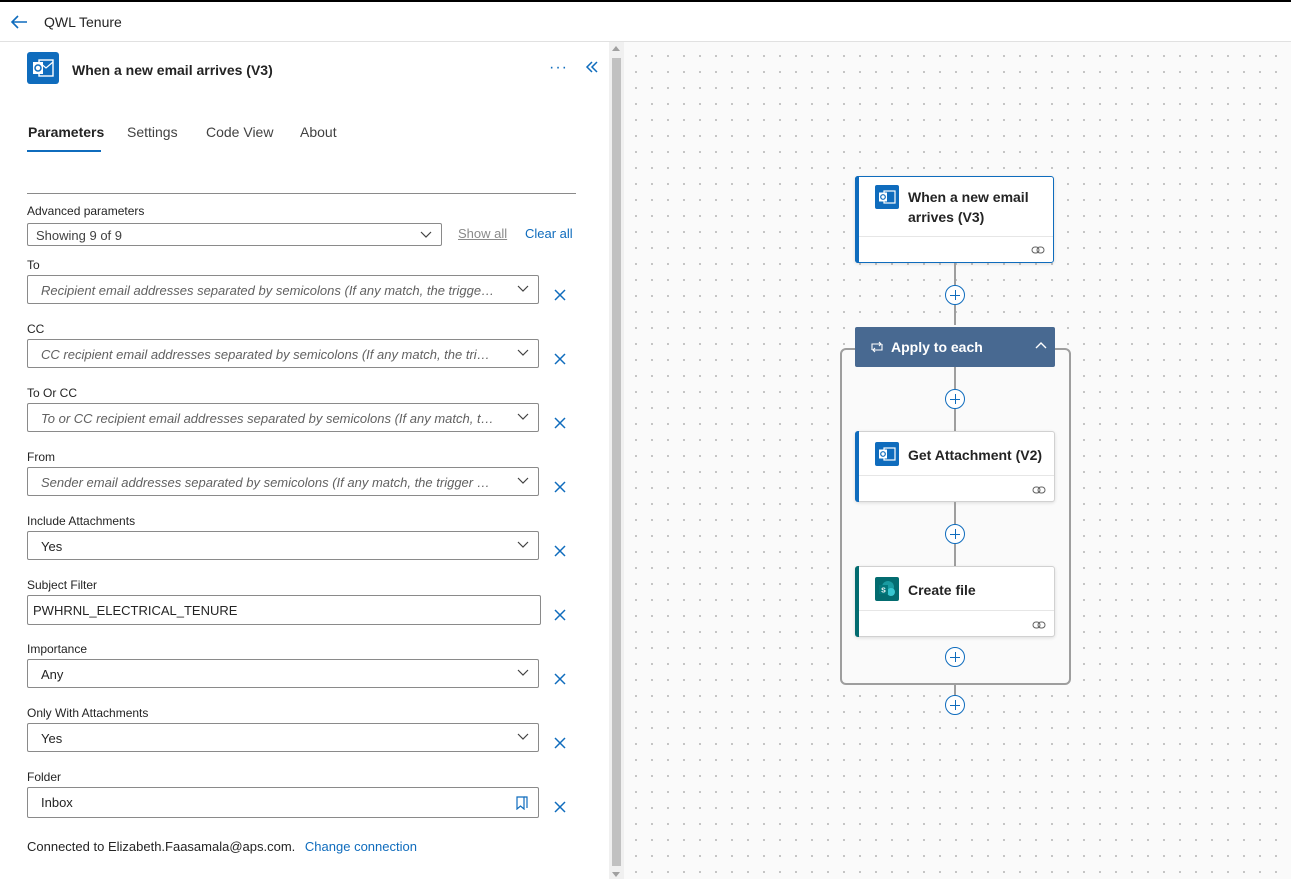  I want to click on folder-picker: Inbox, so click(283, 802).